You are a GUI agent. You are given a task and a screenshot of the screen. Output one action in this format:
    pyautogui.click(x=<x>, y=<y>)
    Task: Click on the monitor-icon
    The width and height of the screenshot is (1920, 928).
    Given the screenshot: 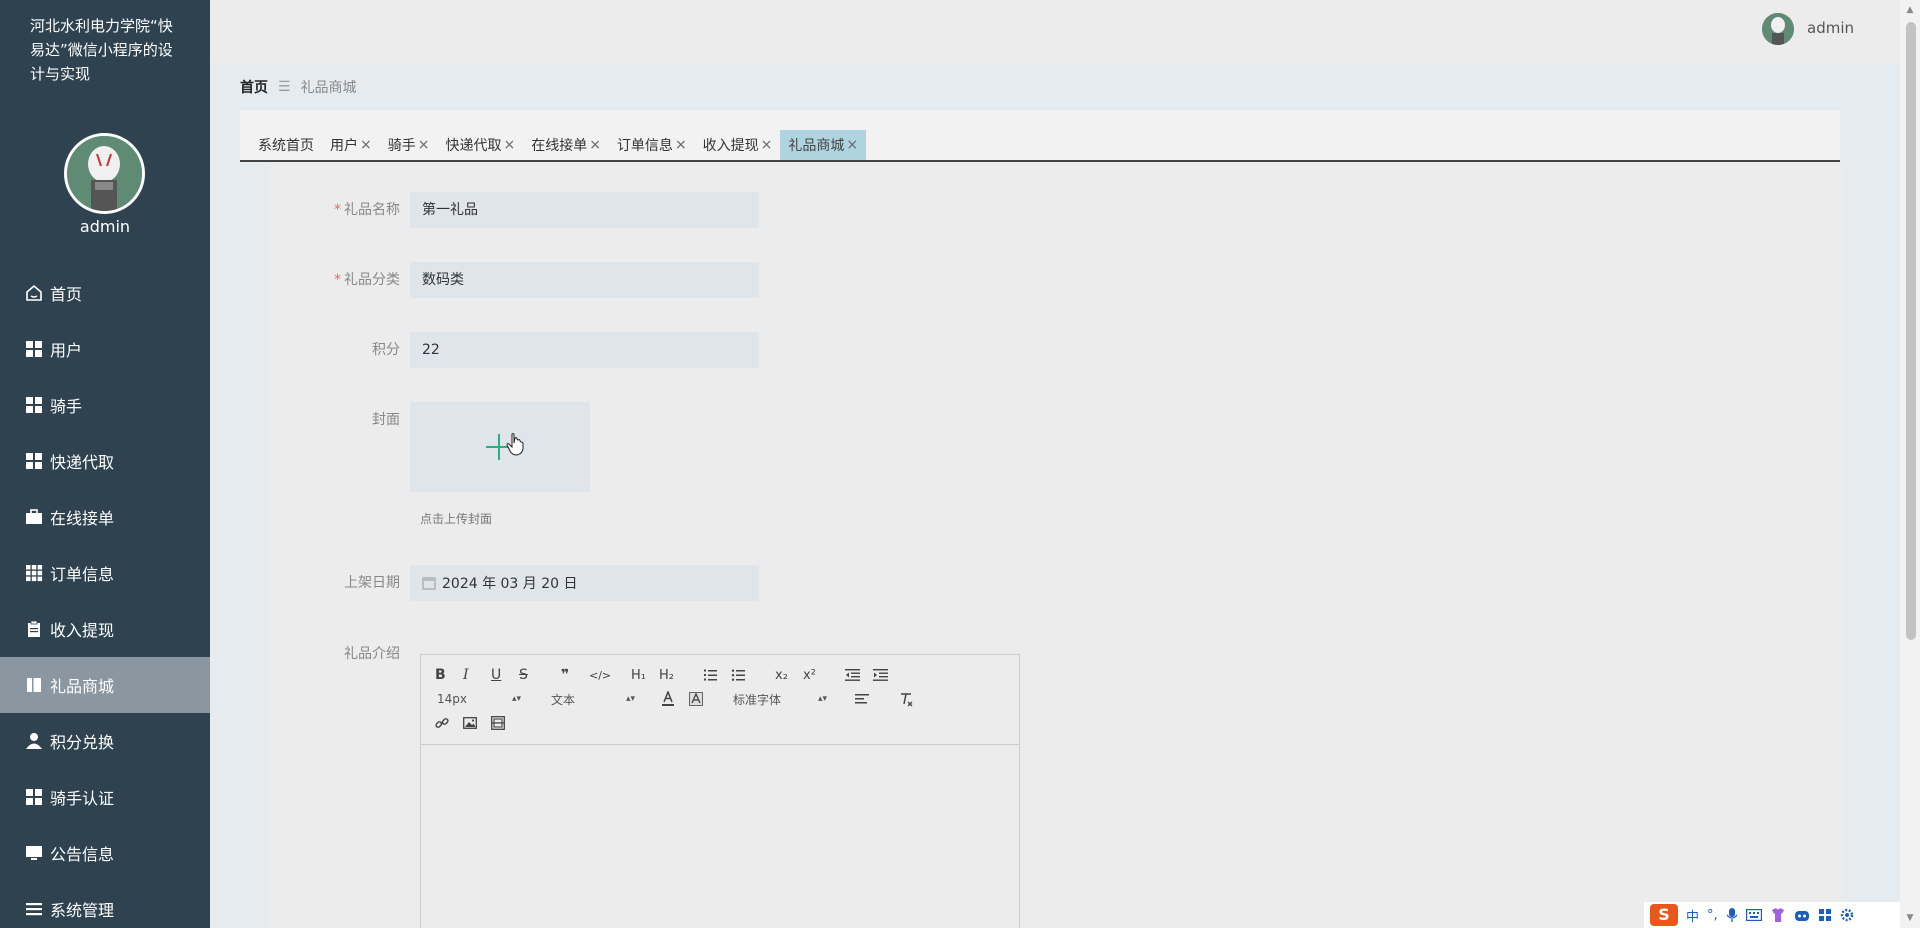 What is the action you would take?
    pyautogui.click(x=34, y=853)
    